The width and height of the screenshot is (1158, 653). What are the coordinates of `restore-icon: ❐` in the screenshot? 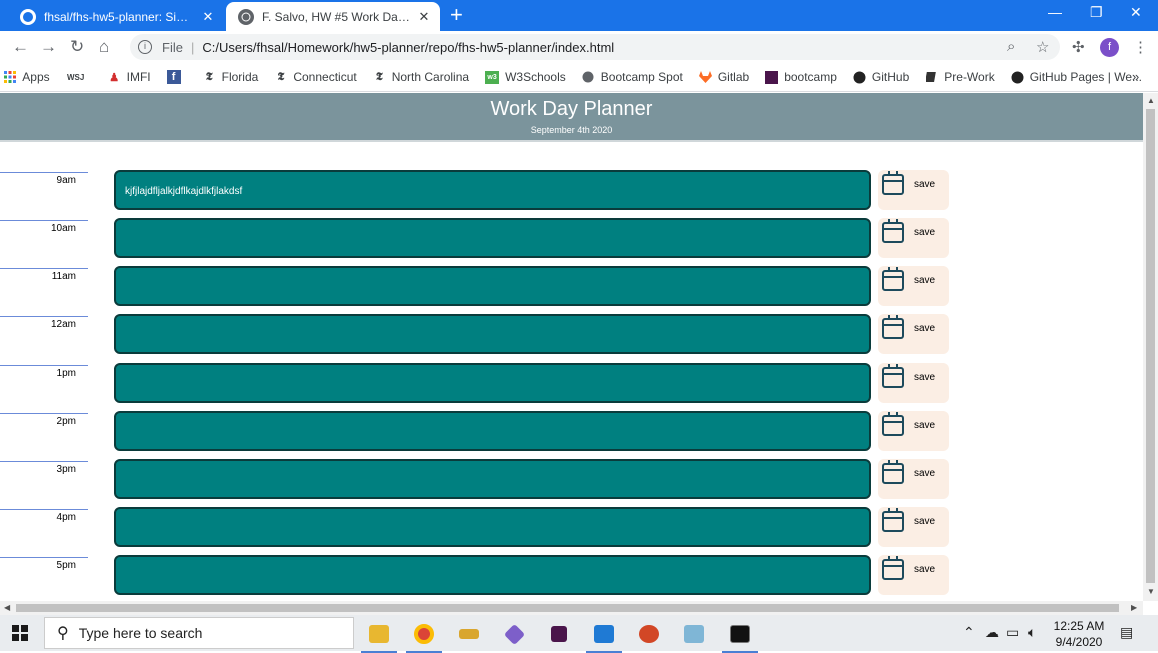 It's located at (1096, 12).